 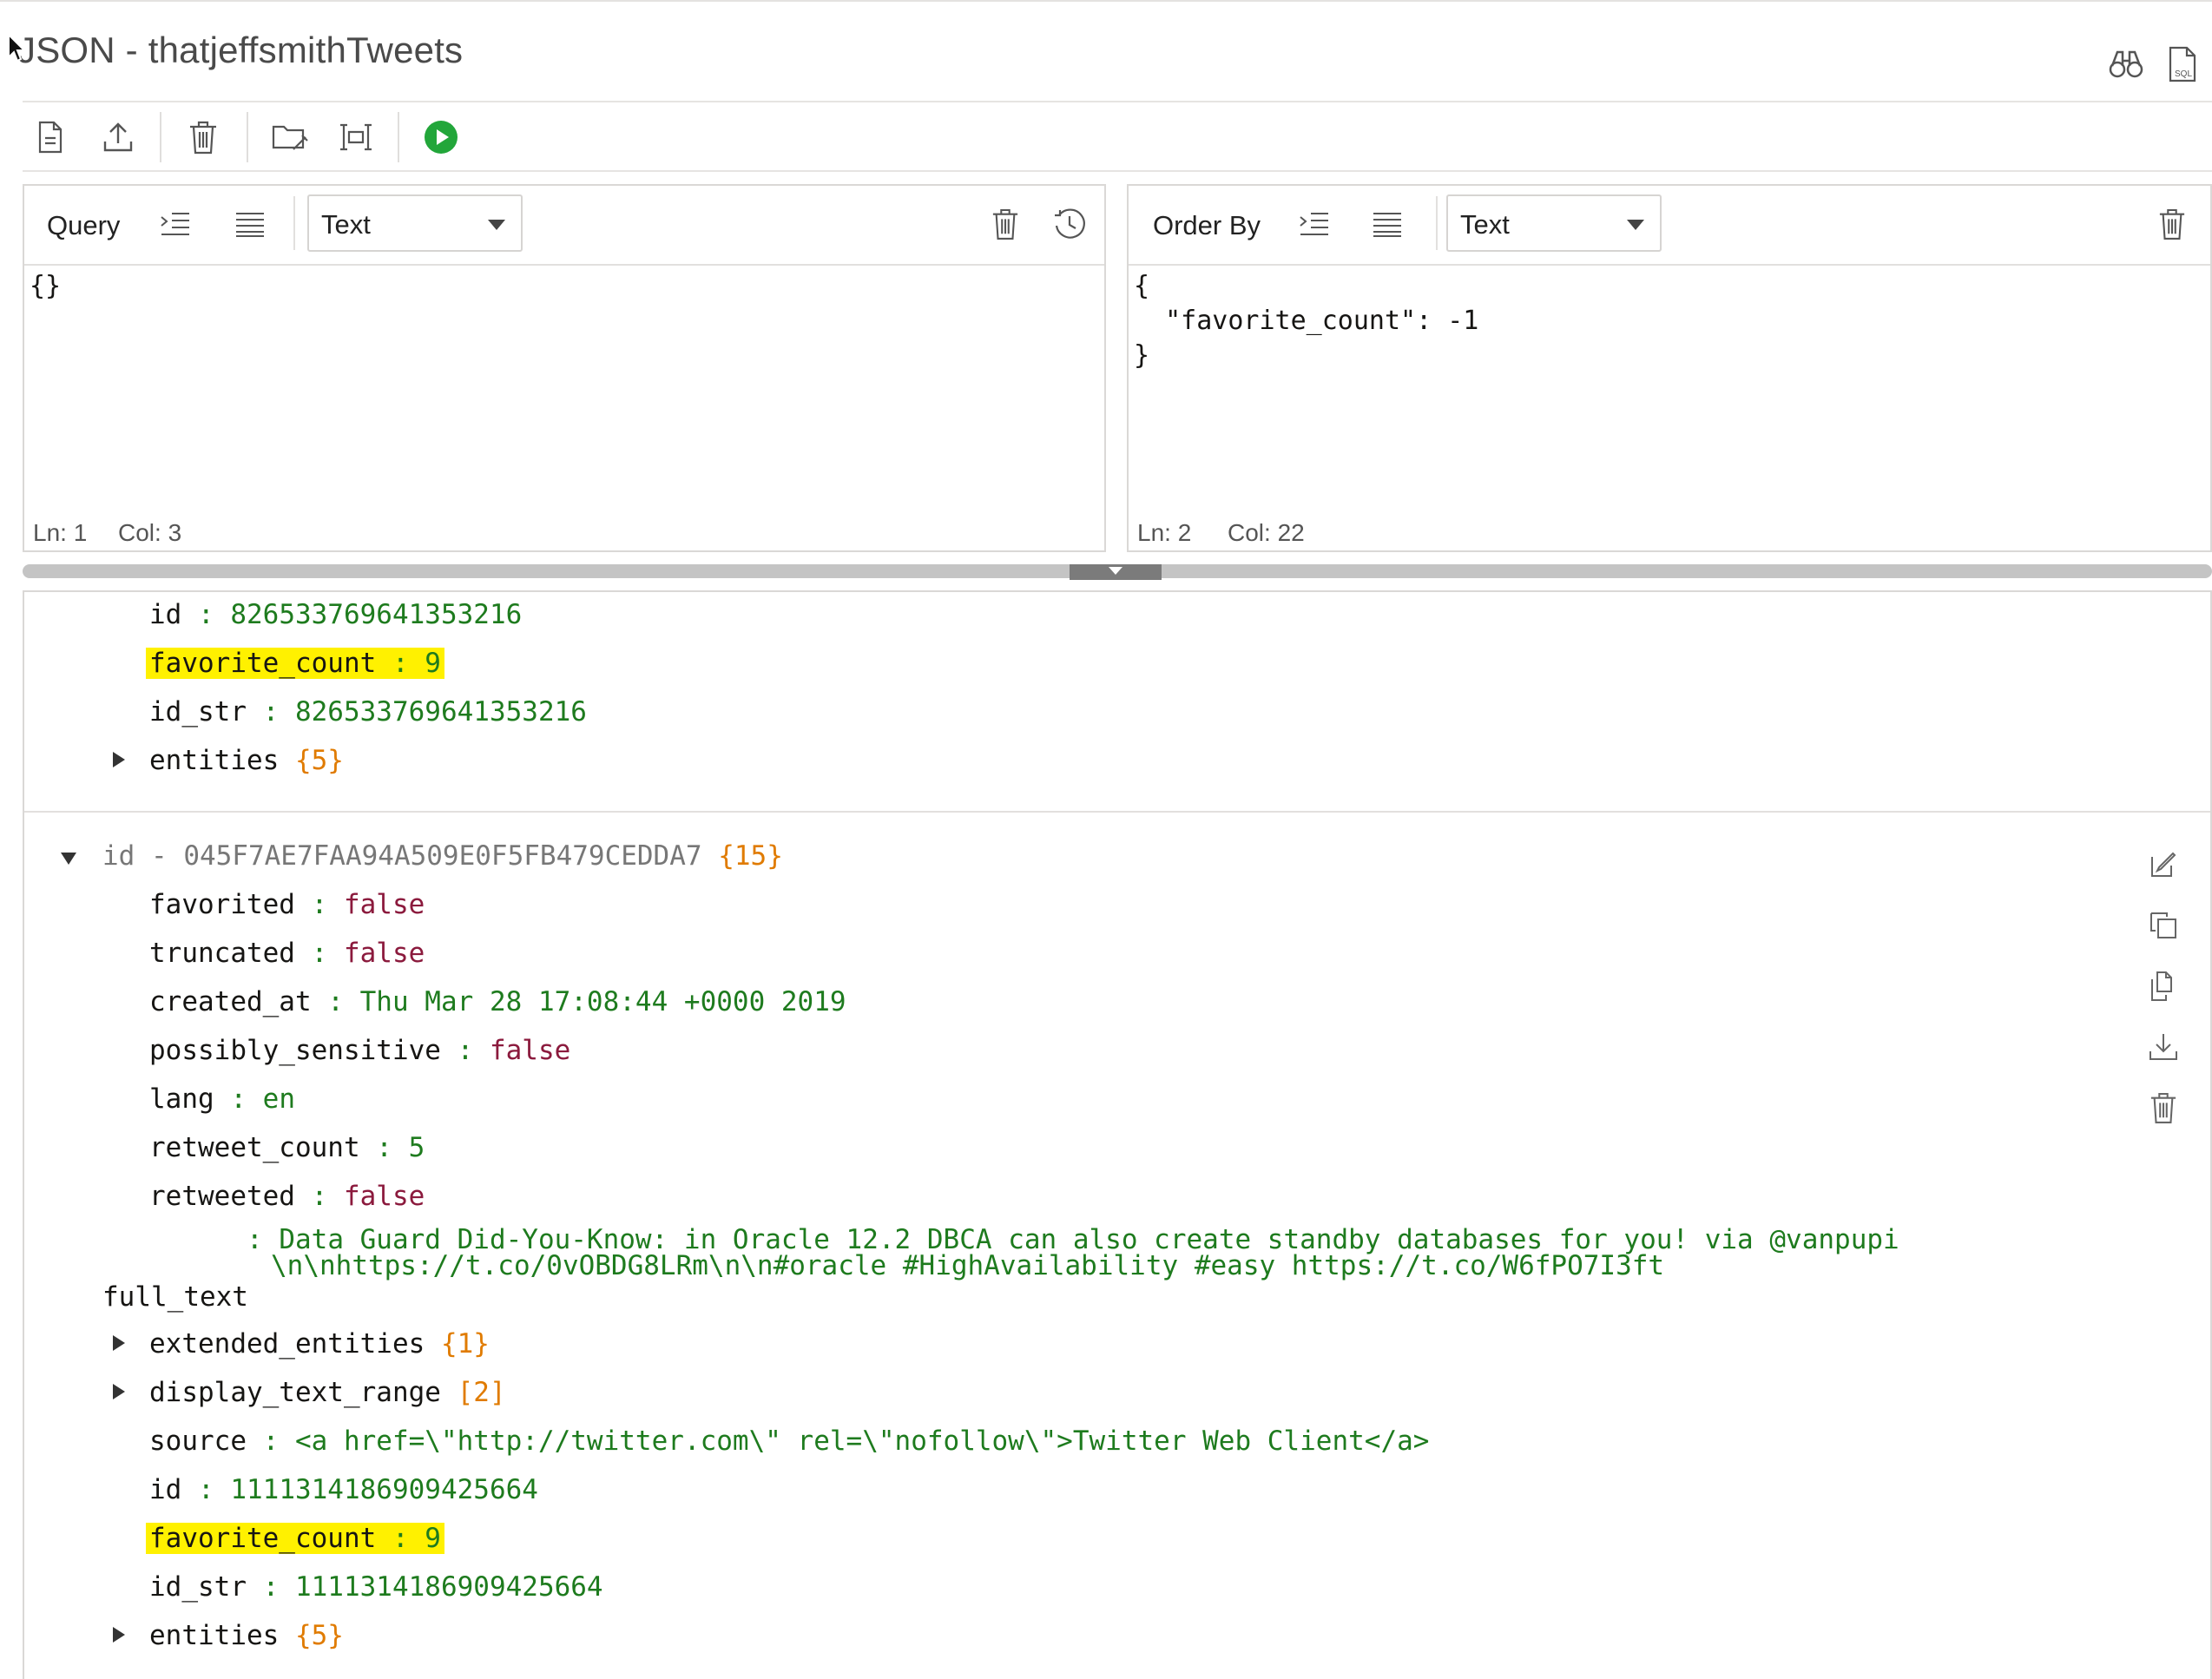 I want to click on clear-order-by-icon, so click(x=2172, y=224).